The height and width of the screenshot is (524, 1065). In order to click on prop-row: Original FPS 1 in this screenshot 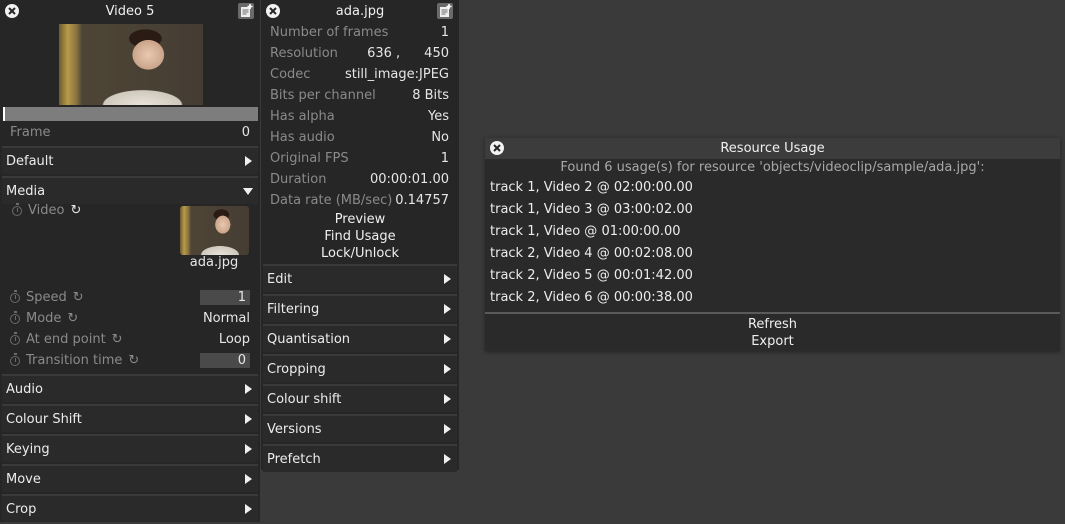, I will do `click(360, 158)`.